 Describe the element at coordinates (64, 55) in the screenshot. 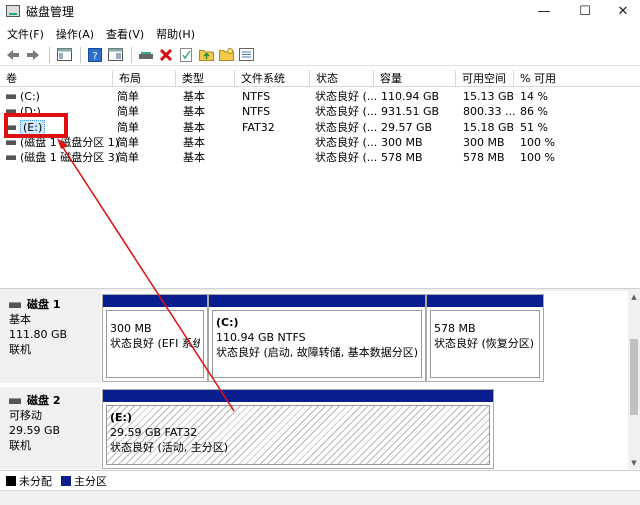

I see `console-view-icon` at that location.